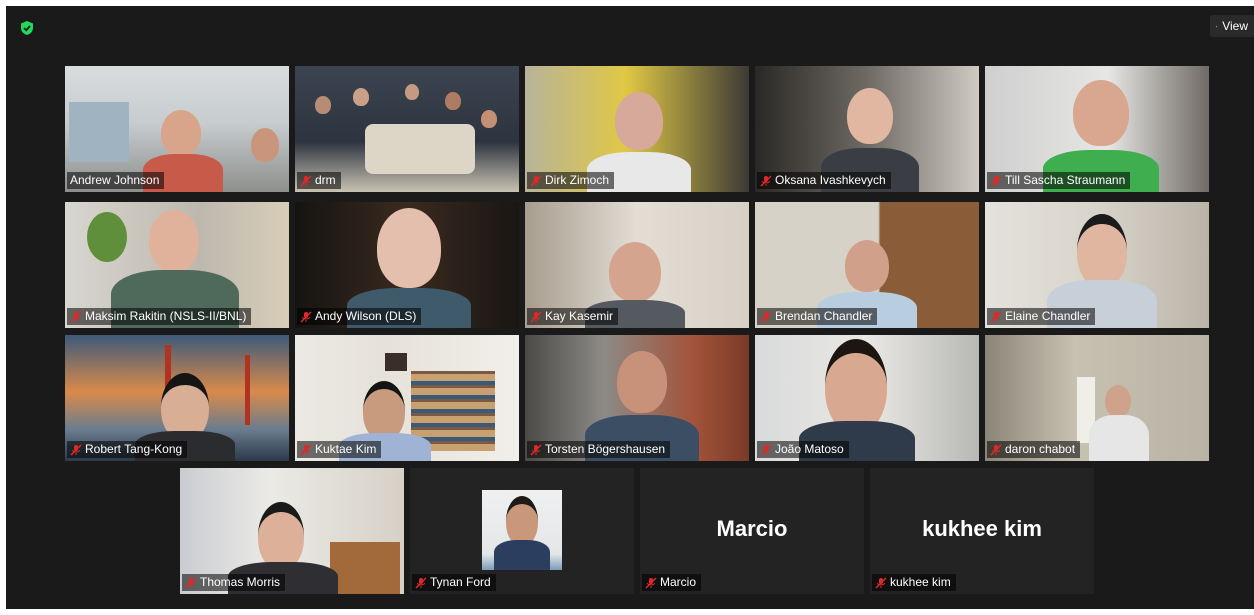 This screenshot has height=615, width=1254. Describe the element at coordinates (396, 362) in the screenshot. I see `picture-frame` at that location.